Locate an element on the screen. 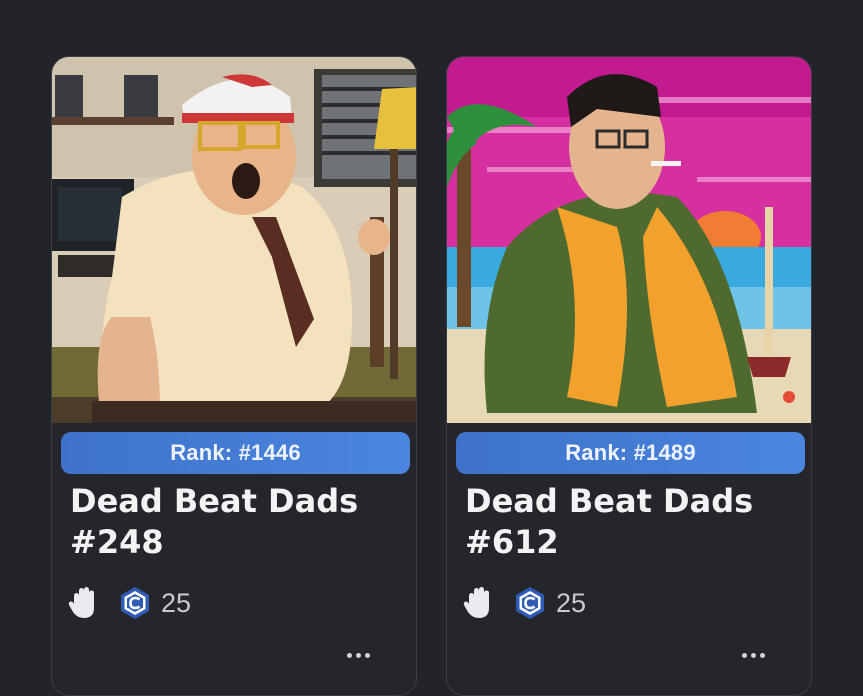 The width and height of the screenshot is (863, 696). title-line-token: #248 is located at coordinates (117, 542).